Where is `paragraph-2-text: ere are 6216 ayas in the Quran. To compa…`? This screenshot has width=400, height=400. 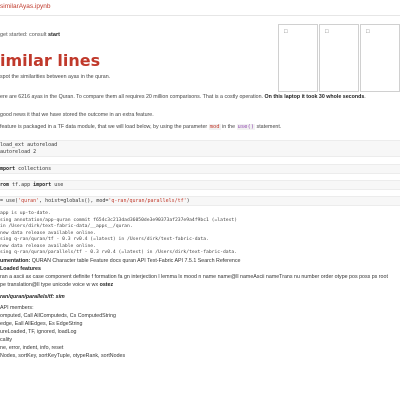 paragraph-2-text: ere are 6216 ayas in the Quran. To compa… is located at coordinates (132, 97).